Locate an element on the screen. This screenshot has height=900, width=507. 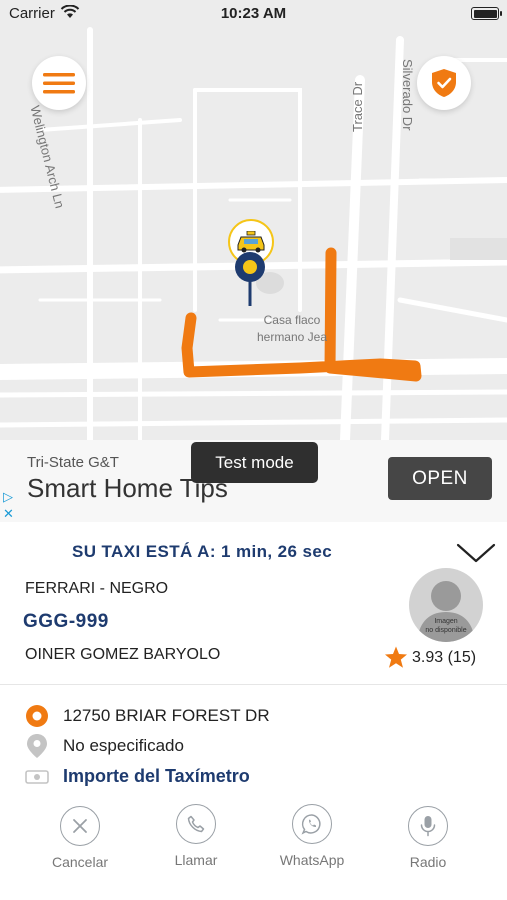
battery-icon is located at coordinates (486, 13).